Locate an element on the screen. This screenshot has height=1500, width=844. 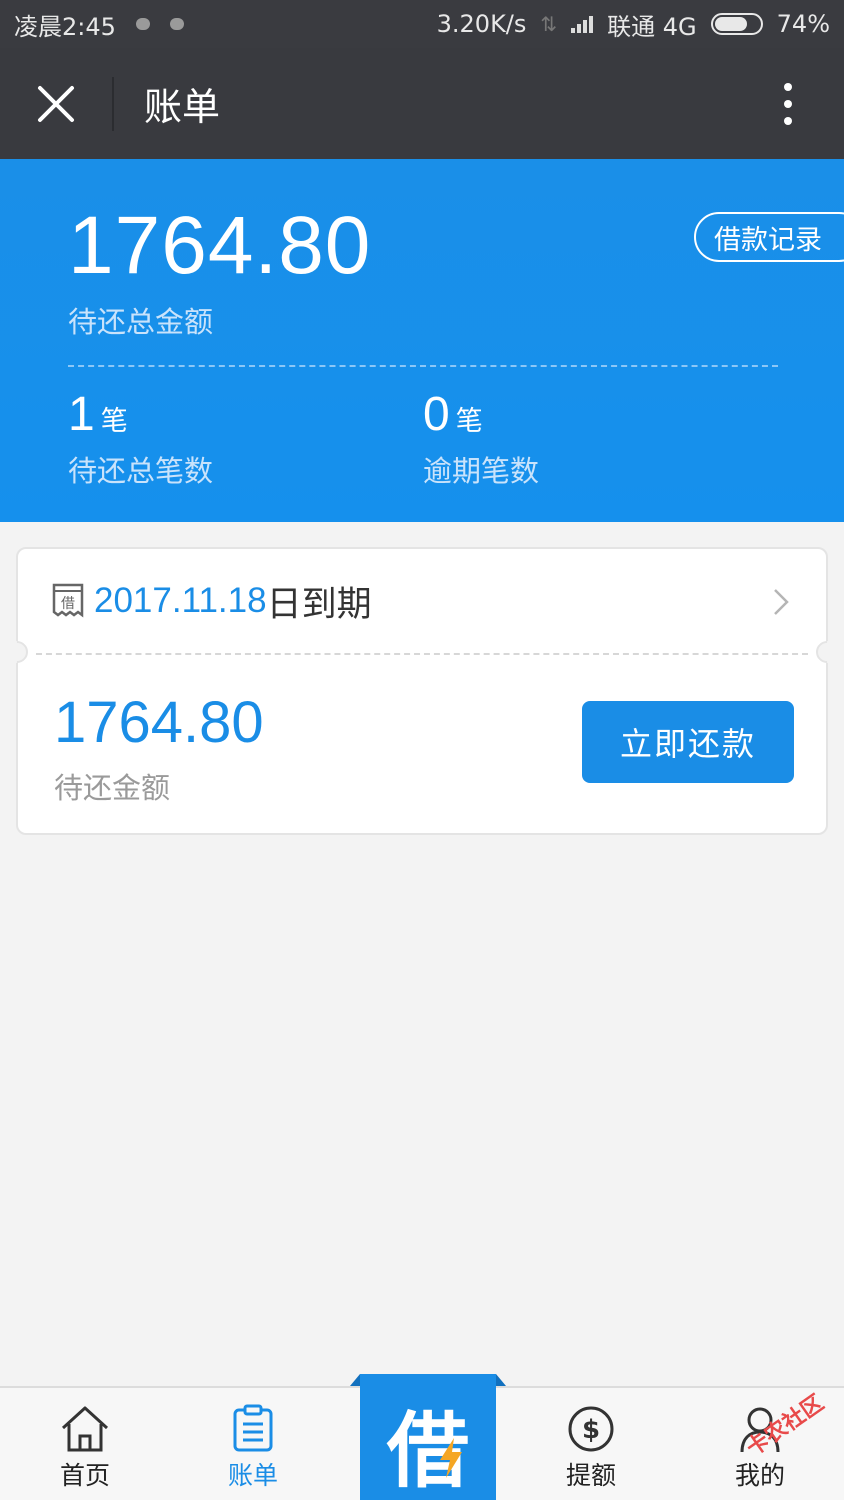
close-button is located at coordinates (56, 103).